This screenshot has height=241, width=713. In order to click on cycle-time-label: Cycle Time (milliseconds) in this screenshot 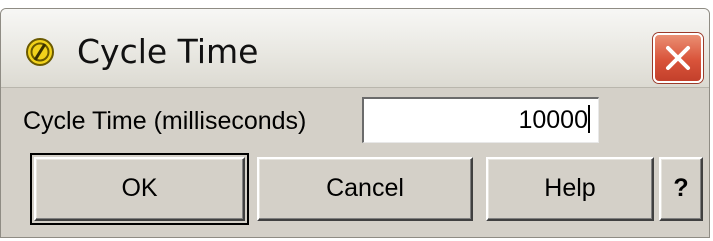, I will do `click(165, 121)`.